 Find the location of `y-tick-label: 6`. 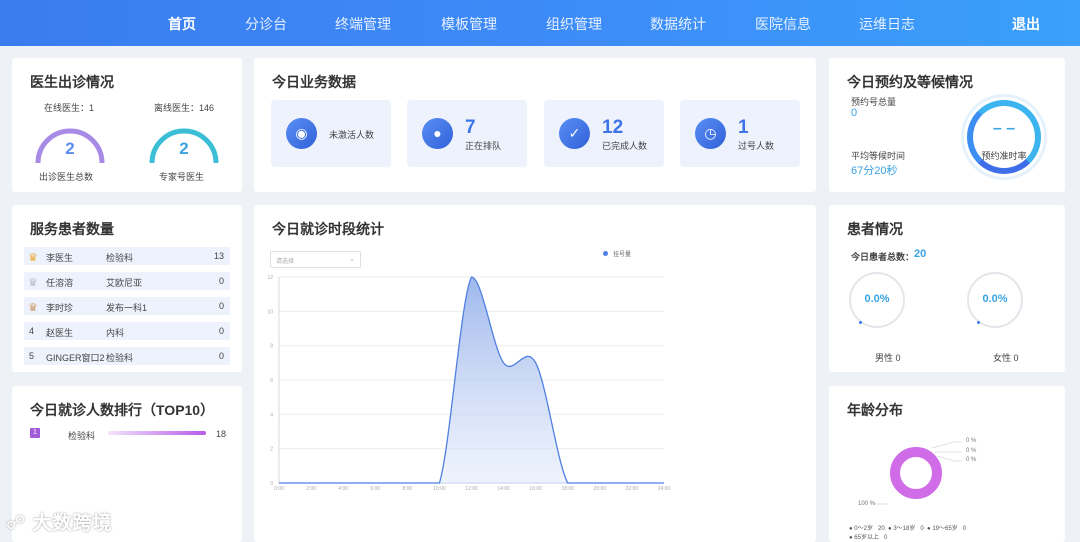

y-tick-label: 6 is located at coordinates (271, 381).